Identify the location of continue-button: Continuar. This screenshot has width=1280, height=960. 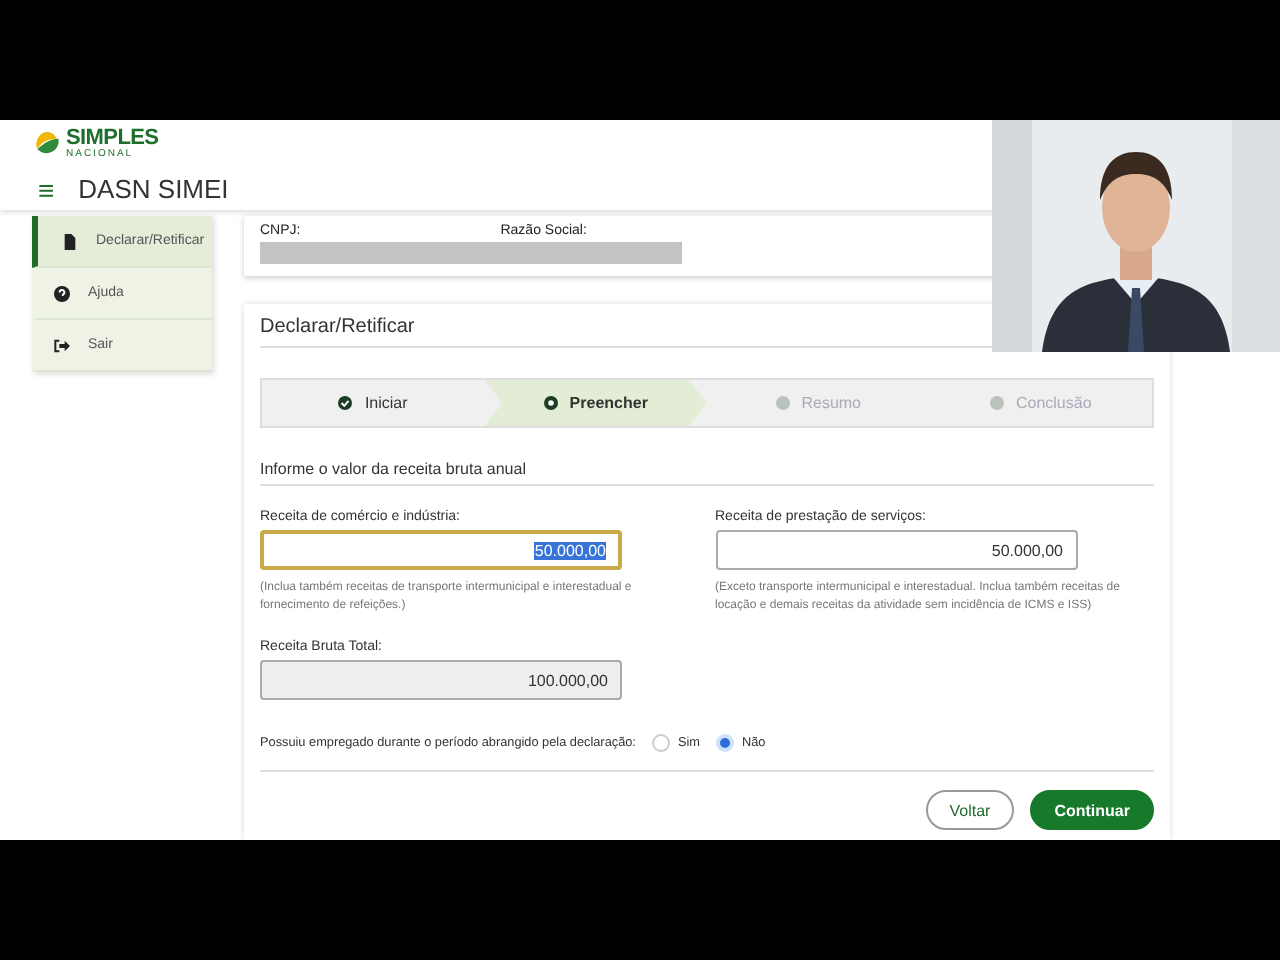
(1092, 810).